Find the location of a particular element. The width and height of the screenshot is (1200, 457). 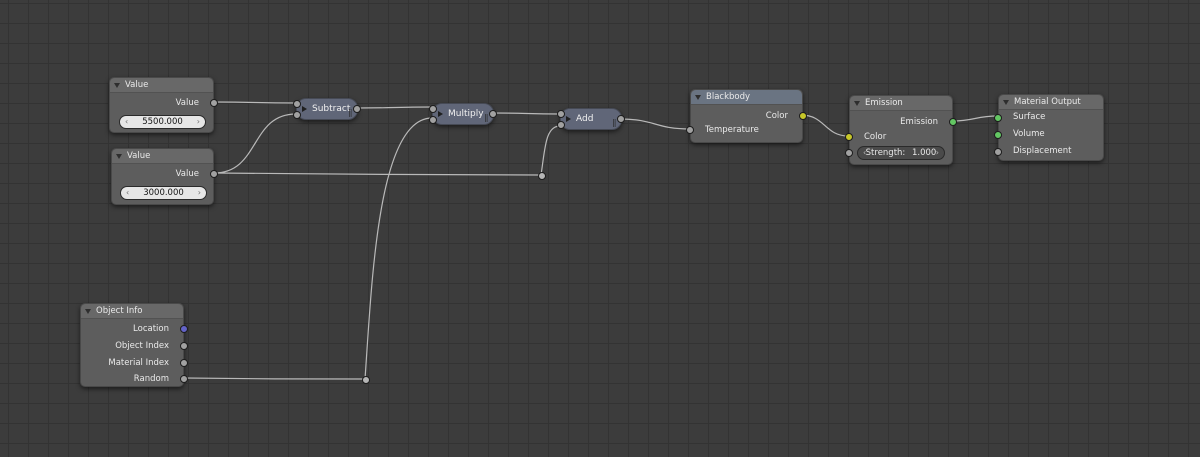

value-field-text: 3000.000 is located at coordinates (163, 193).